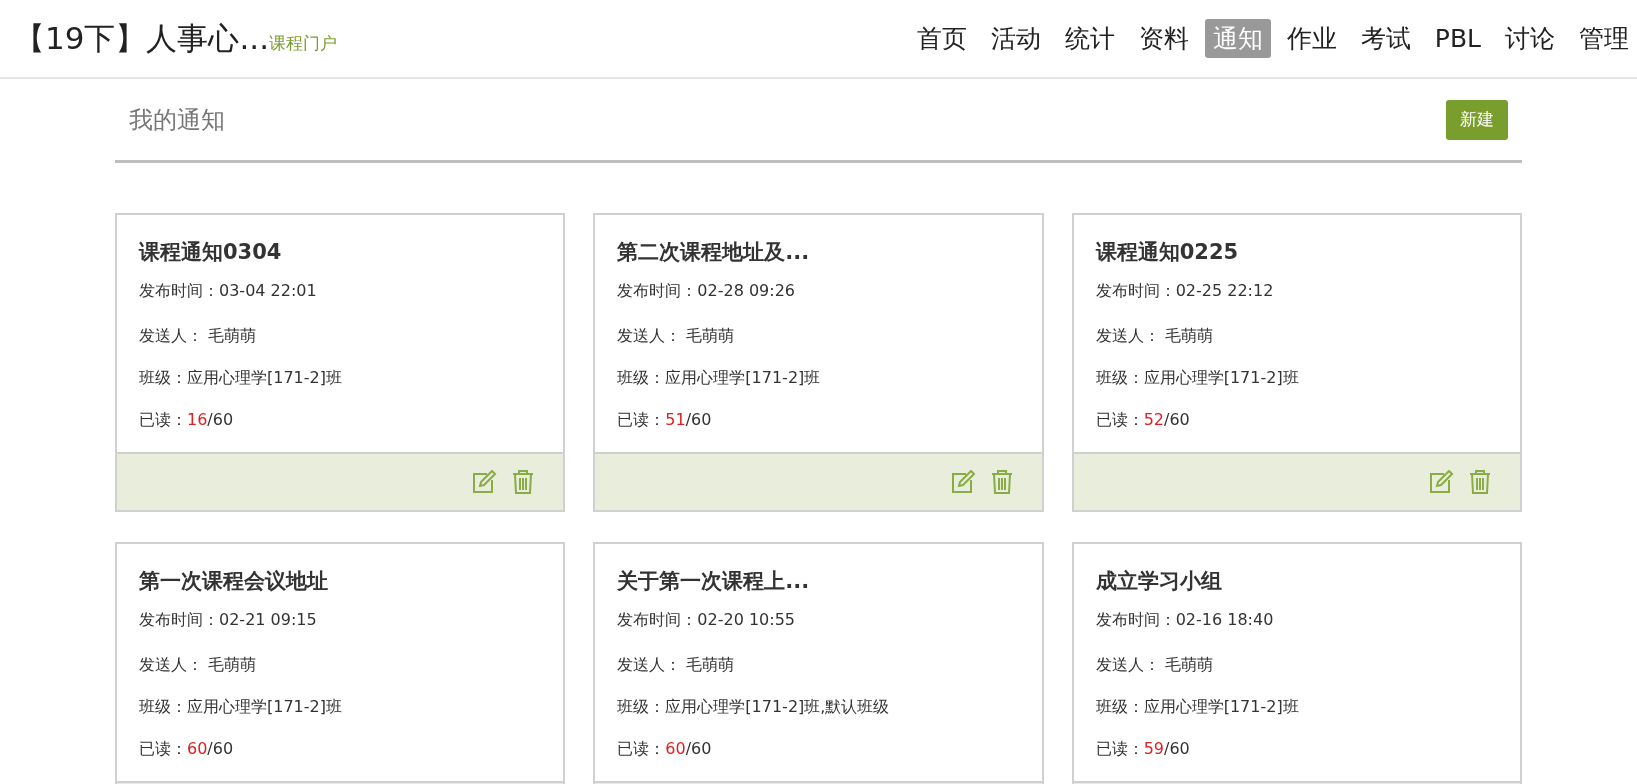  What do you see at coordinates (1185, 620) in the screenshot?
I see `publish-time: 发布时间：02-16 18:40` at bounding box center [1185, 620].